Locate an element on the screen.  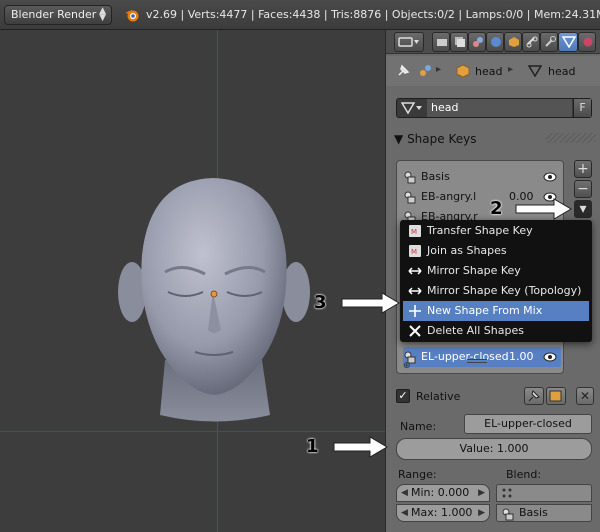
breadcrumb: ▸ head ▸ head is located at coordinates (493, 71).